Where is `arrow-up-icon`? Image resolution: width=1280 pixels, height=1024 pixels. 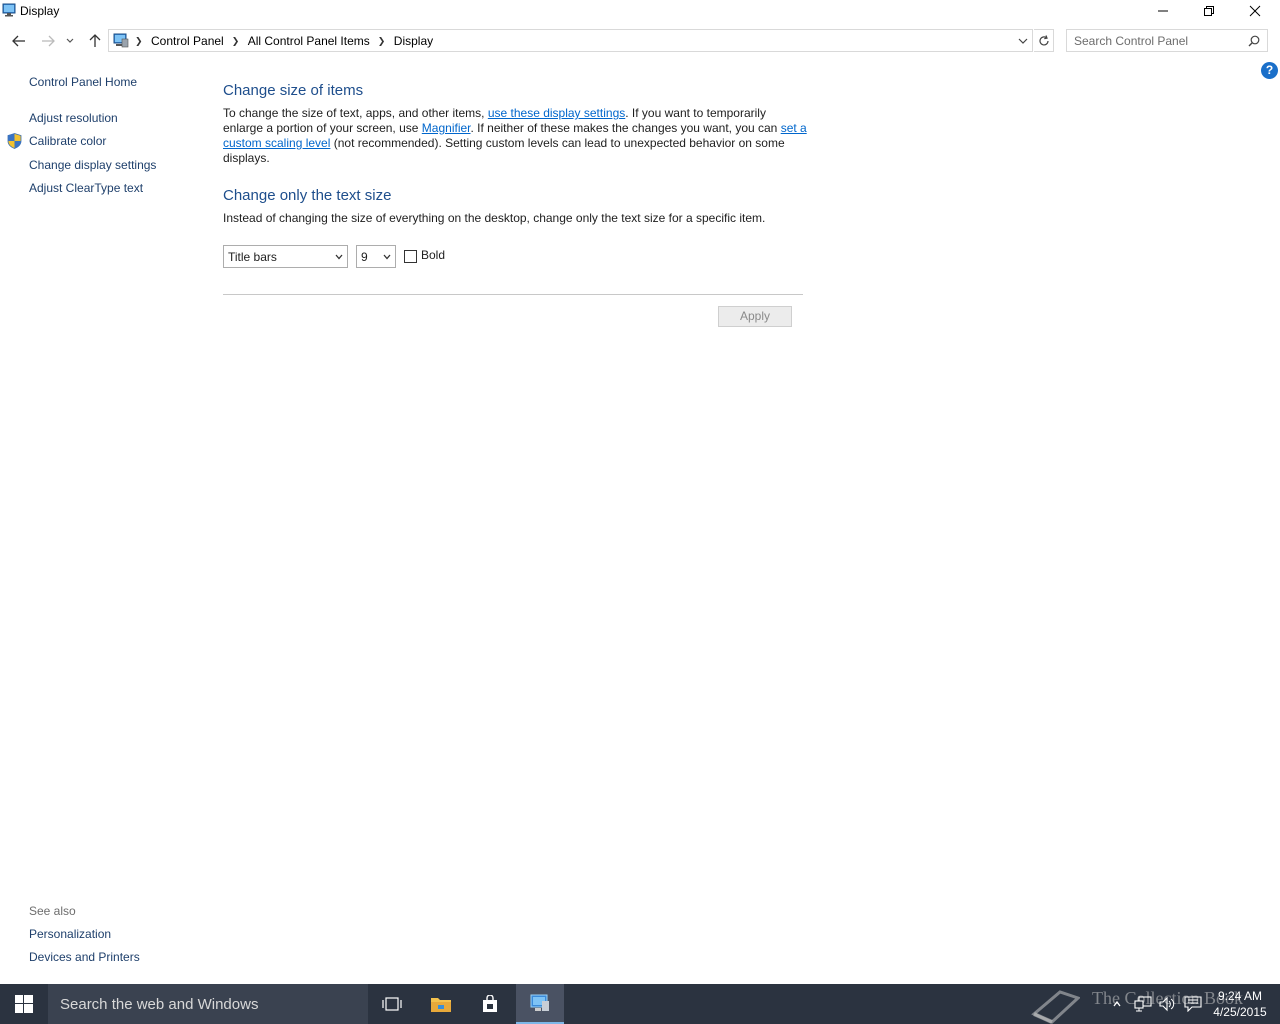
arrow-up-icon is located at coordinates (95, 40).